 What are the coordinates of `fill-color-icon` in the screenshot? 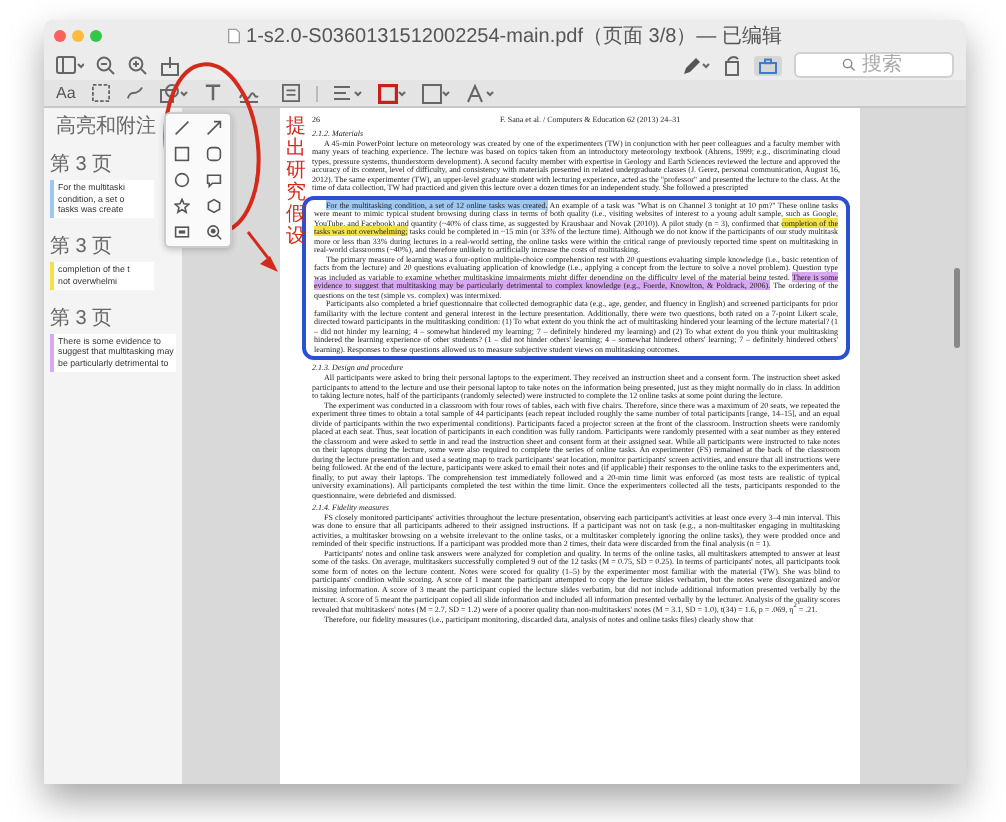 It's located at (435, 93).